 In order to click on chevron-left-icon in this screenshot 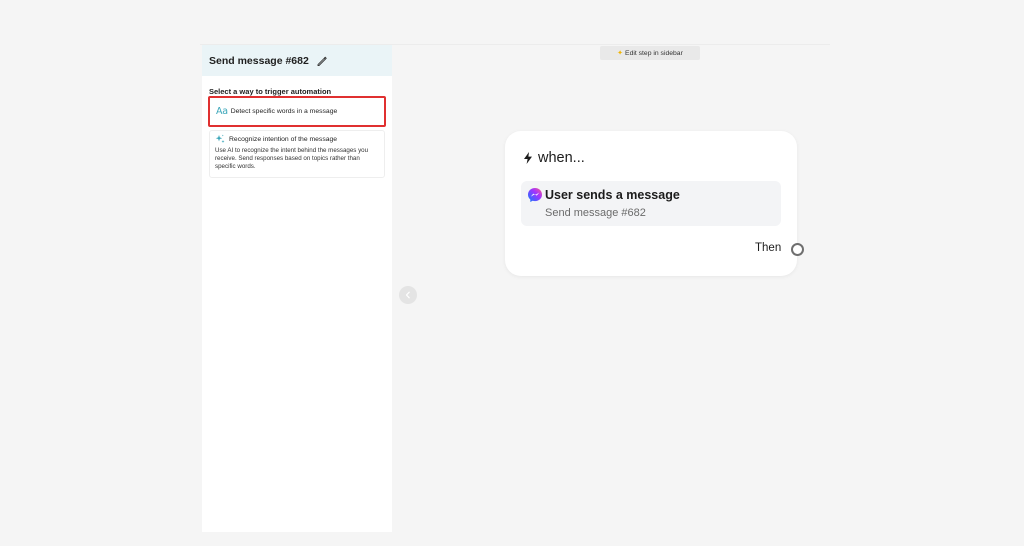, I will do `click(408, 295)`.